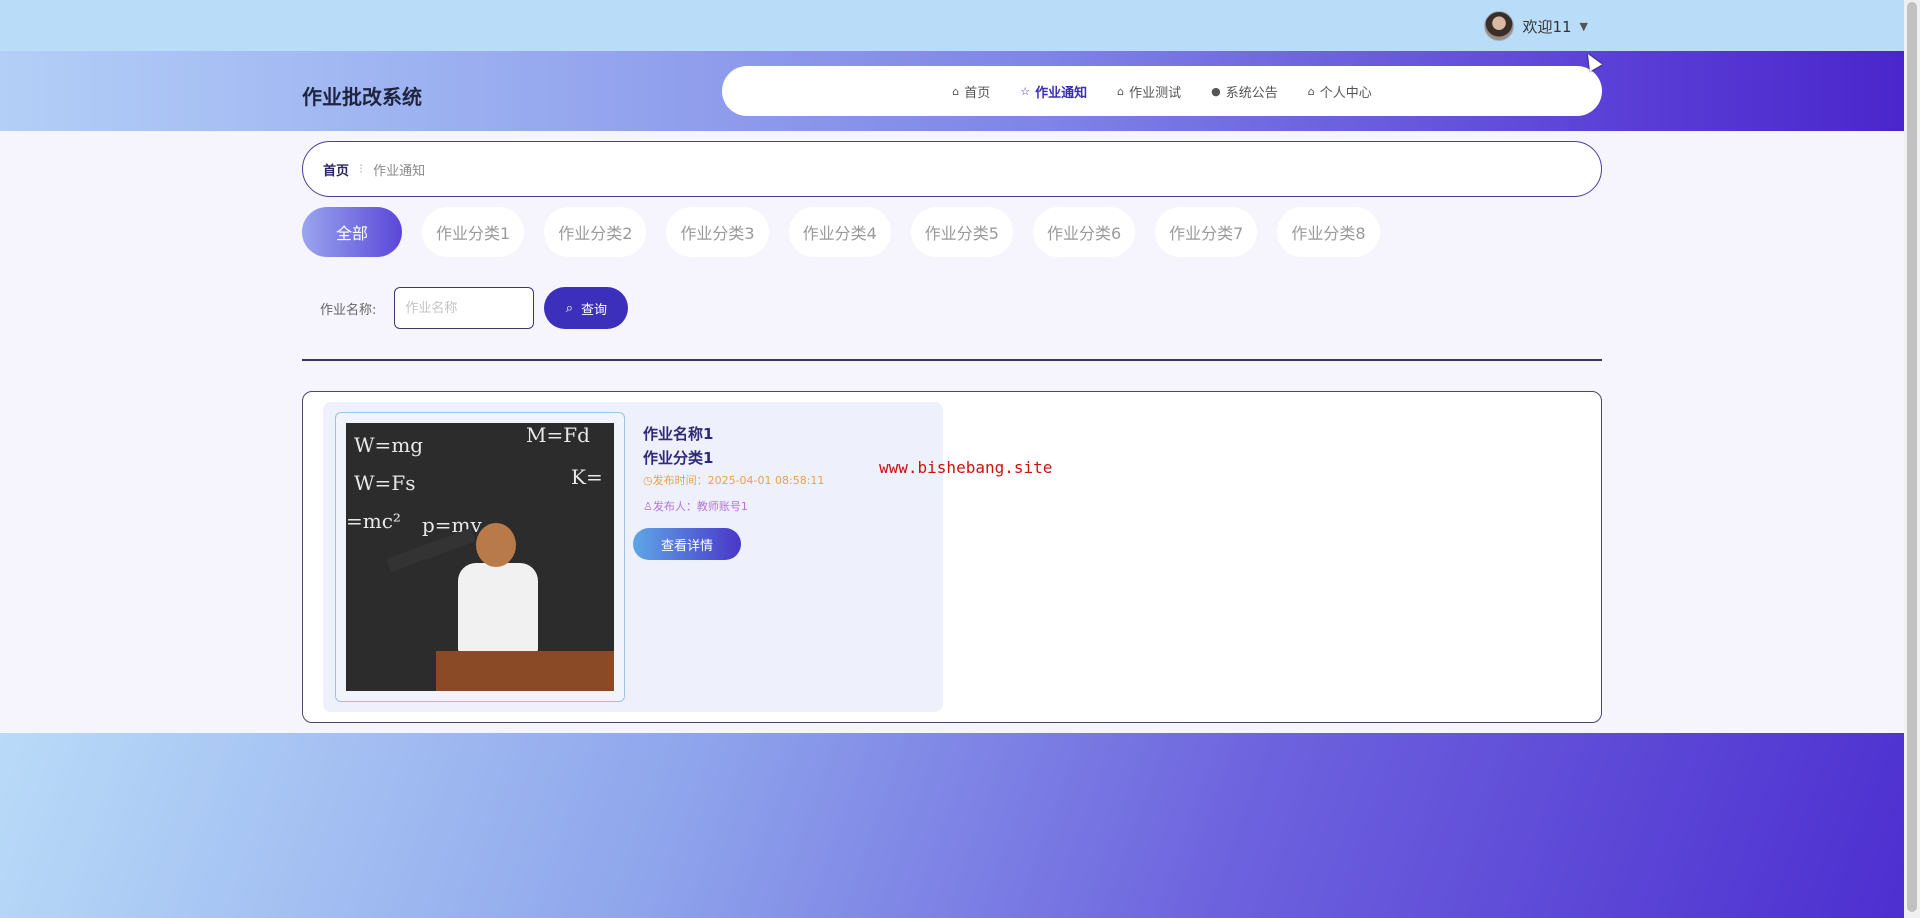  Describe the element at coordinates (595, 232) in the screenshot. I see `category-tab: 作业分类2` at that location.